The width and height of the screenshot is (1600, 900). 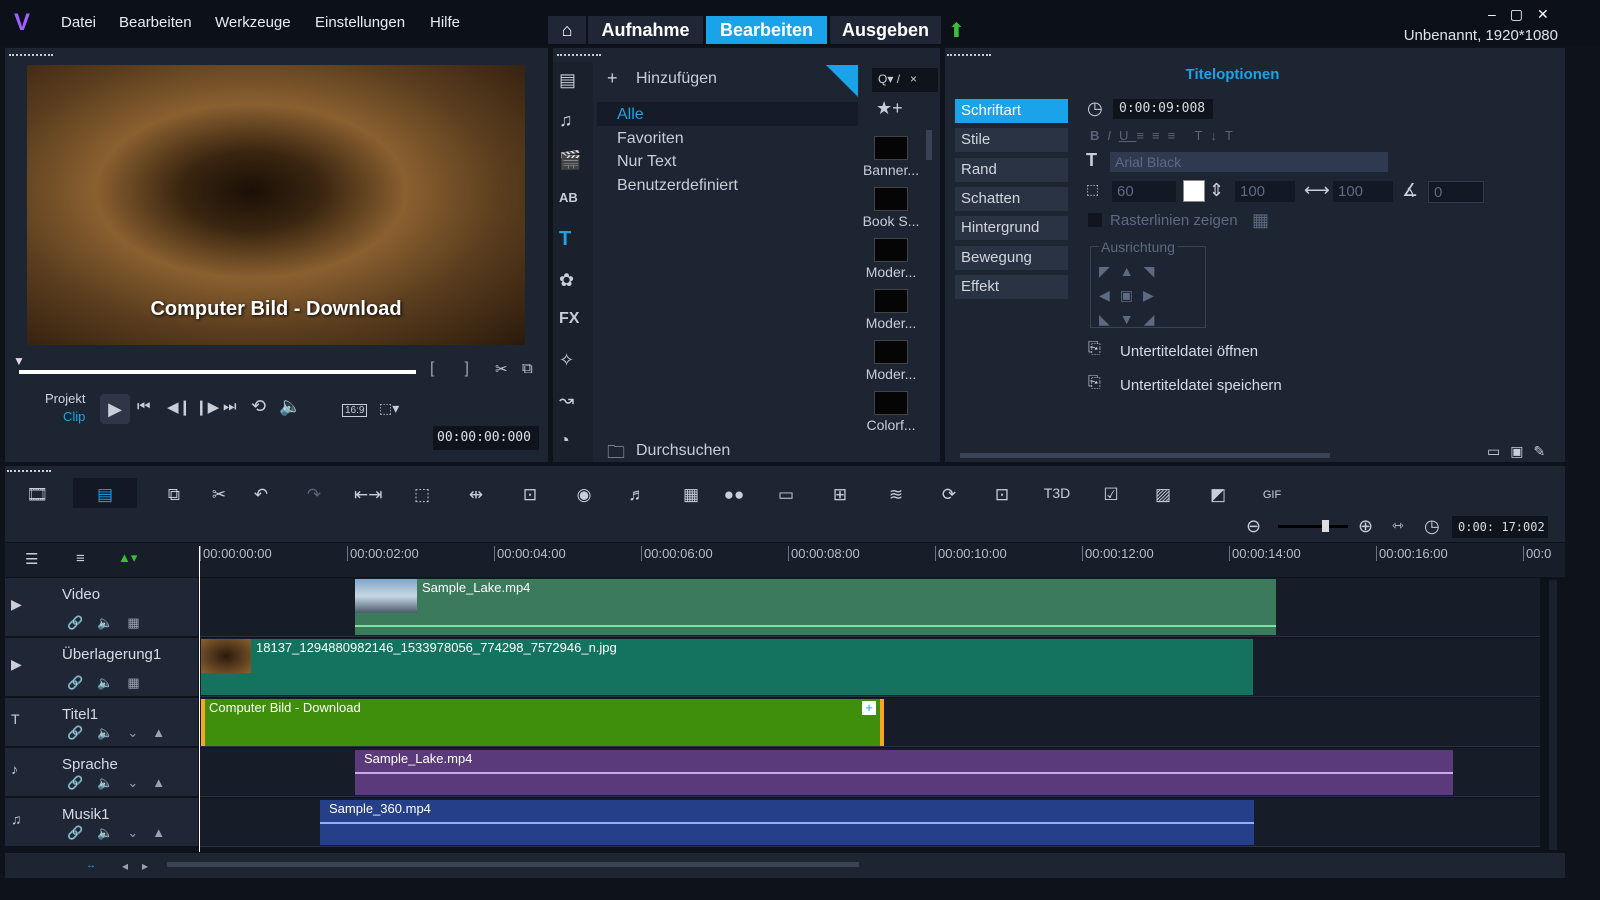 What do you see at coordinates (905, 80) in the screenshot?
I see `library-search-input: Q▾ / ×` at bounding box center [905, 80].